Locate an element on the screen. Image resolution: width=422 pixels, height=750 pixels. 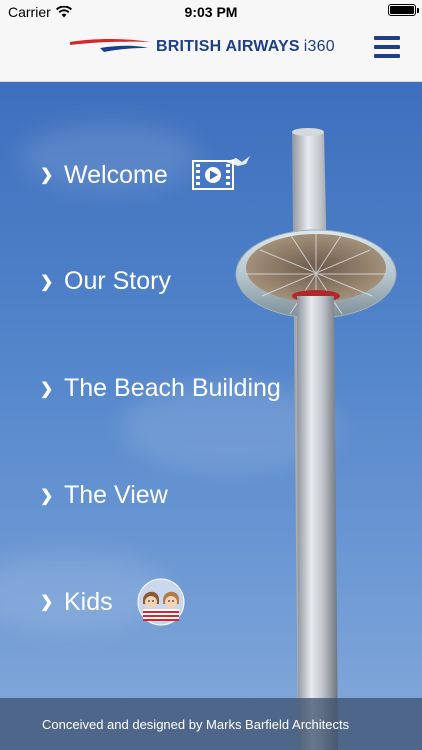
kids-avatar-icon is located at coordinates (161, 602).